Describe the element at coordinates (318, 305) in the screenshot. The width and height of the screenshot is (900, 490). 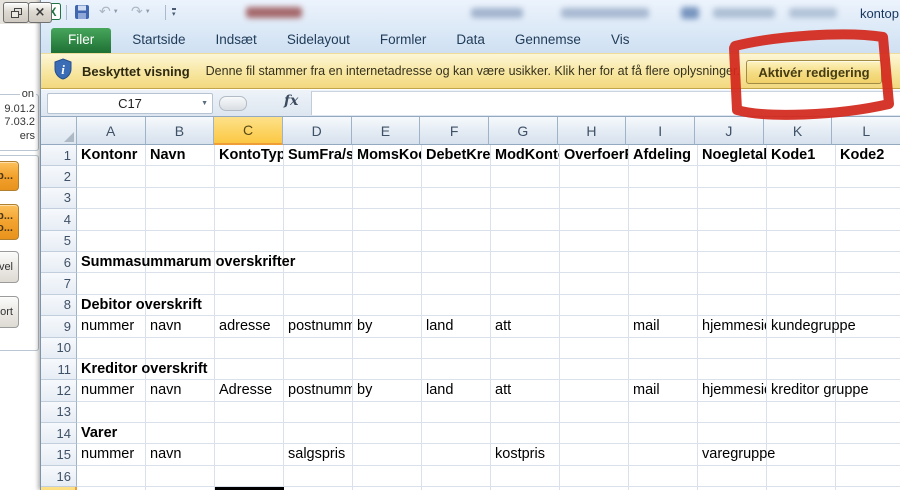
I see `cell-D8` at that location.